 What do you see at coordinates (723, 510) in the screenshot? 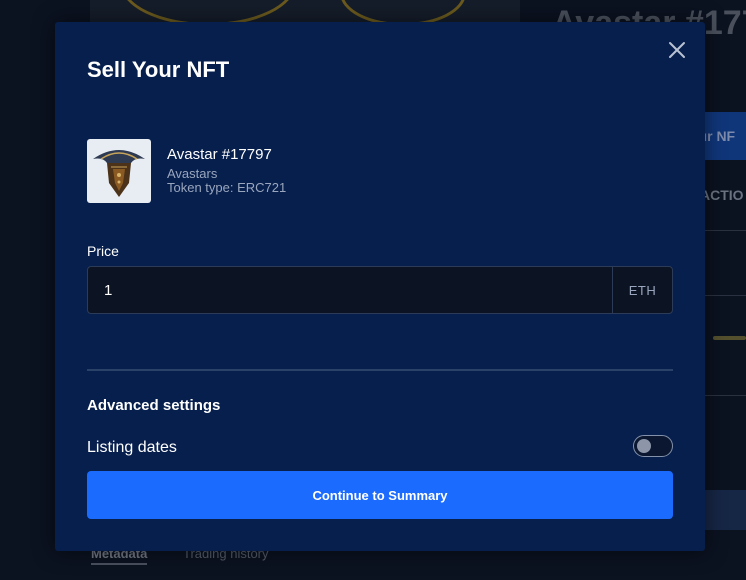
I see `background-button` at bounding box center [723, 510].